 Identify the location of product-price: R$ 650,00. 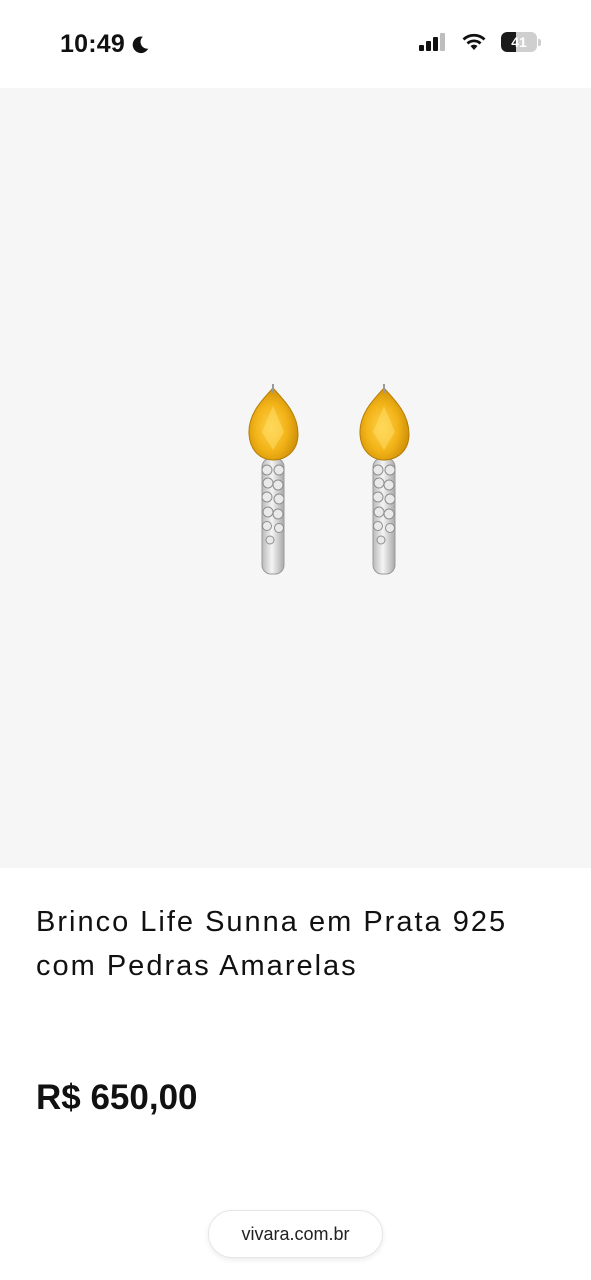
(117, 1097).